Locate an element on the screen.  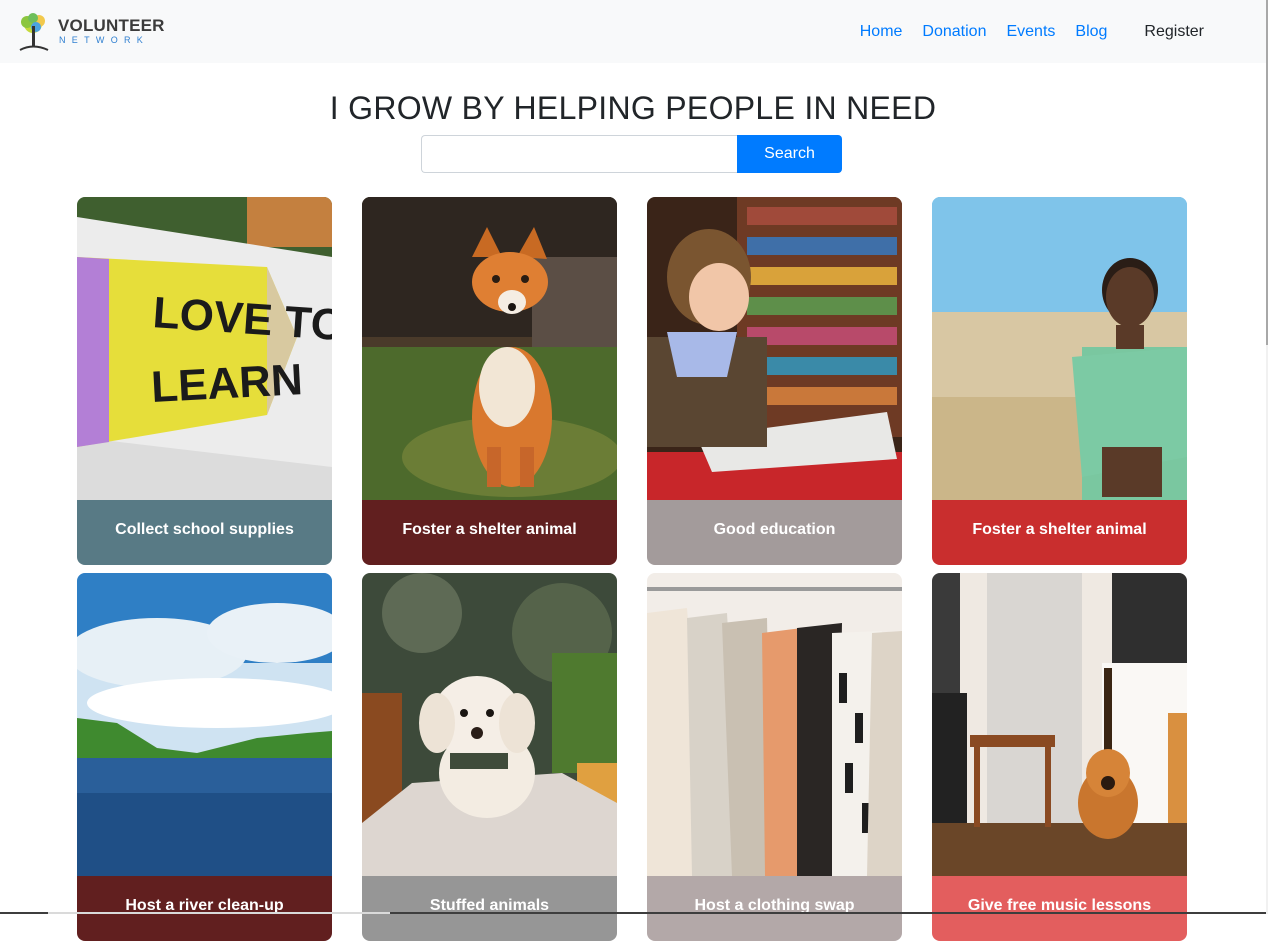
event-card-foster-animal-2: Foster a shelter animal is located at coordinates (1059, 381).